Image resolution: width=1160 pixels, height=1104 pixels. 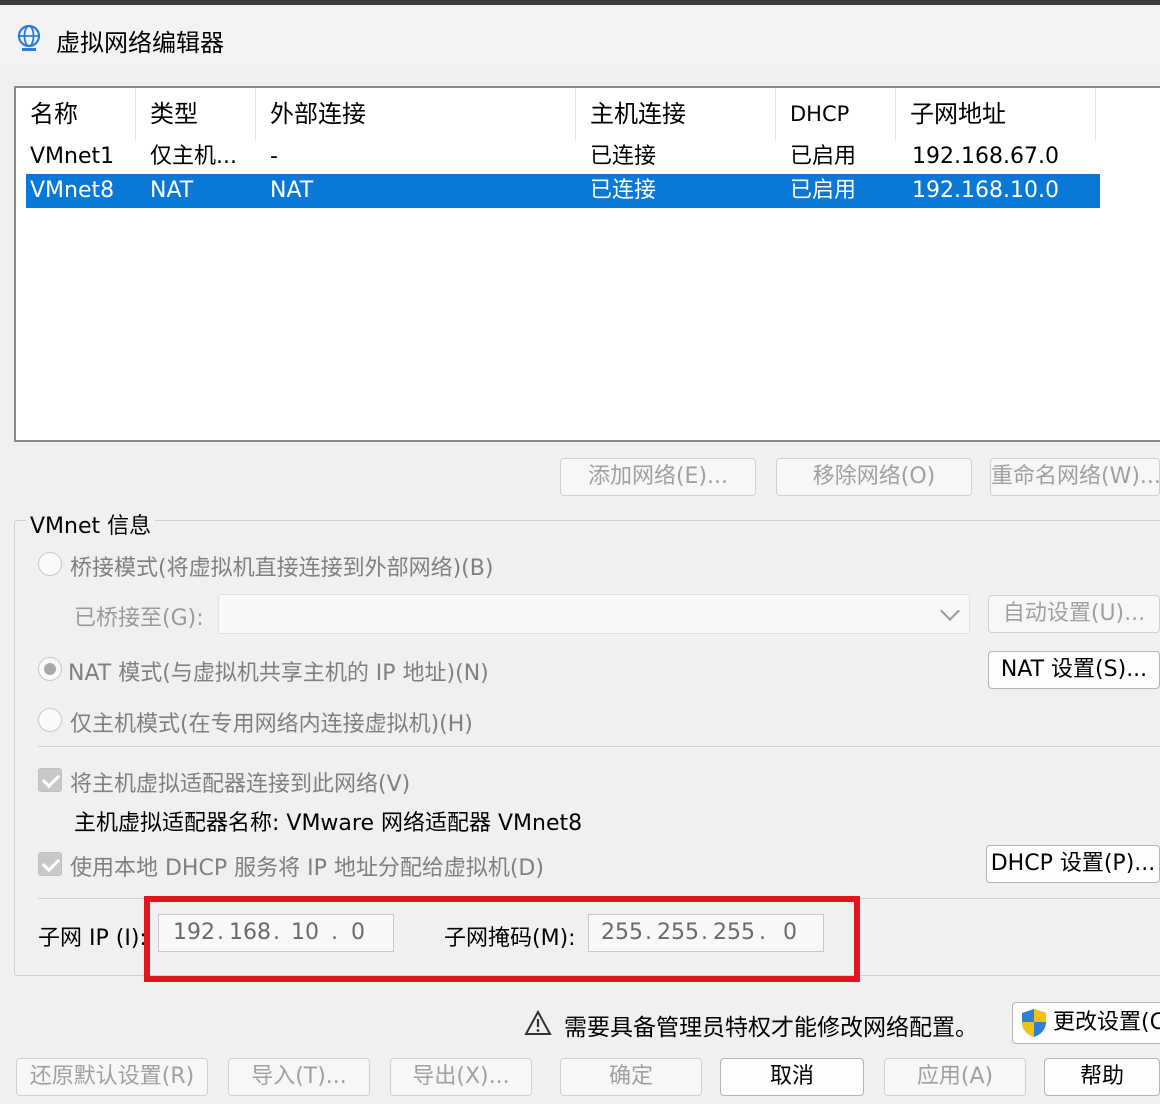 I want to click on cell-type: NAT, so click(x=172, y=190).